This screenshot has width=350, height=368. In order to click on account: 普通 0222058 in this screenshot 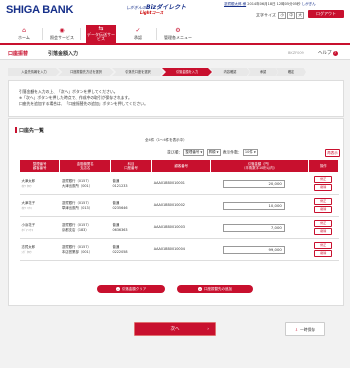, I will do `click(131, 249)`.